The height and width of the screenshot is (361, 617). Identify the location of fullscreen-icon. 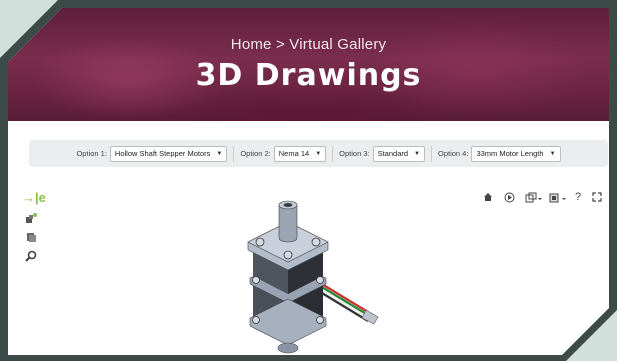
(597, 197).